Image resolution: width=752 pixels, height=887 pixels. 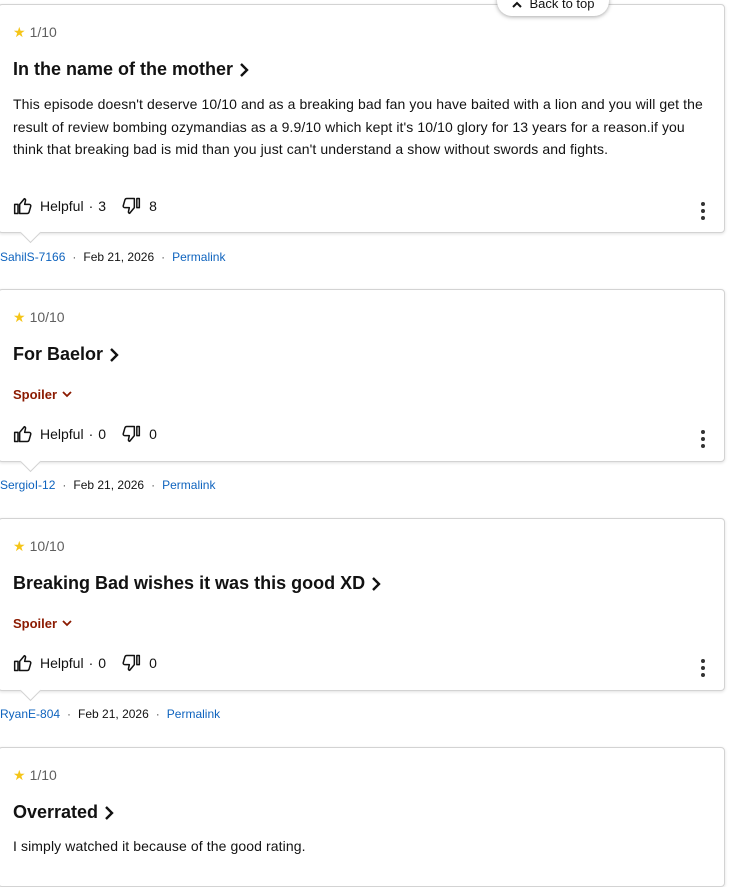 I want to click on back-to-top-button: Back to top, so click(x=553, y=8).